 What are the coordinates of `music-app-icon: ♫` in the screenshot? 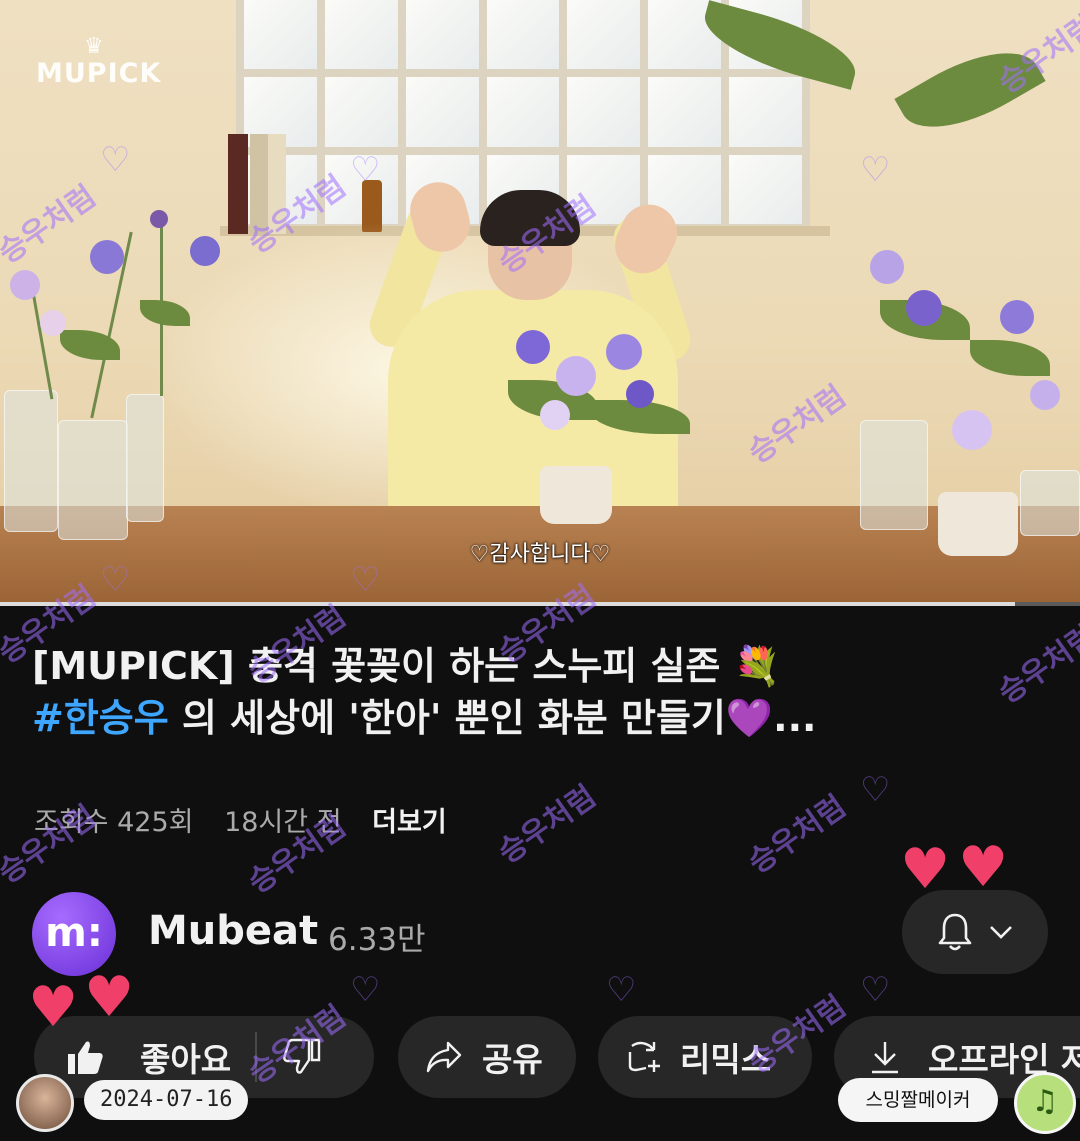 It's located at (1045, 1103).